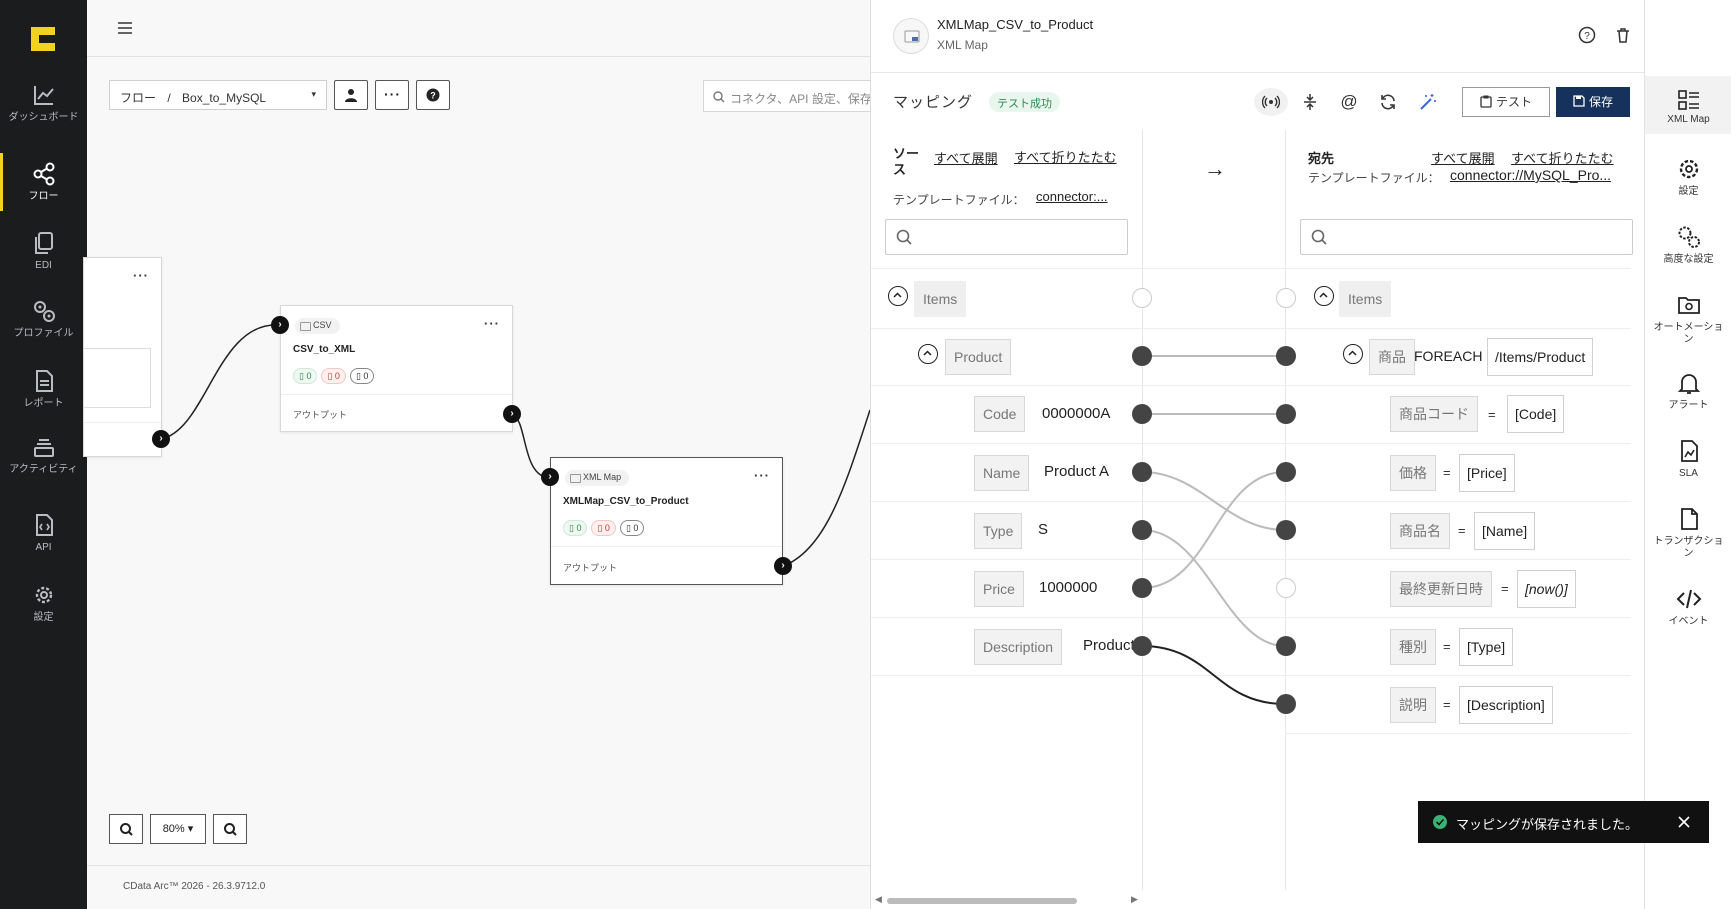 The width and height of the screenshot is (1731, 909). Describe the element at coordinates (1536, 414) in the screenshot. I see `expression-field-code: [Code]` at that location.